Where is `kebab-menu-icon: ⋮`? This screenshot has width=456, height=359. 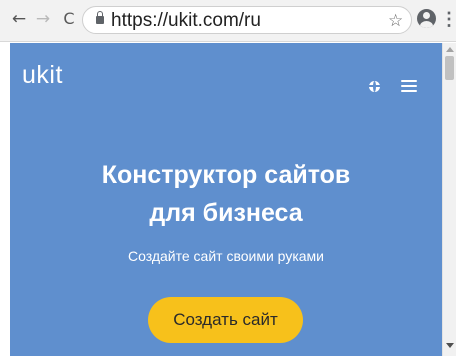 kebab-menu-icon: ⋮ is located at coordinates (448, 19).